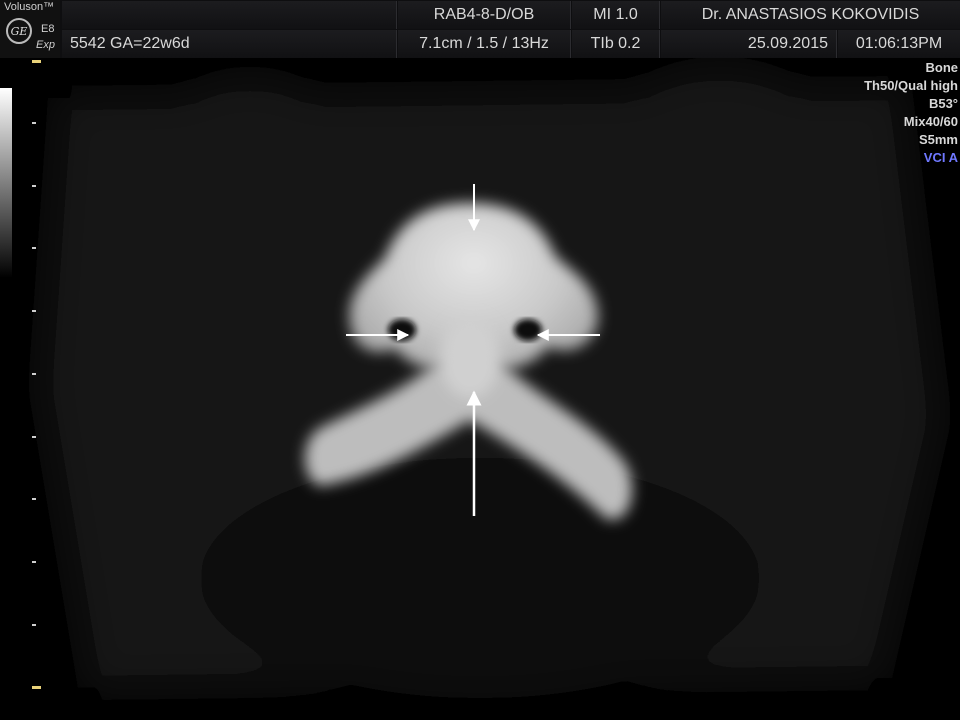 This screenshot has height=720, width=960. What do you see at coordinates (940, 157) in the screenshot?
I see `setting-vci: VCI A` at bounding box center [940, 157].